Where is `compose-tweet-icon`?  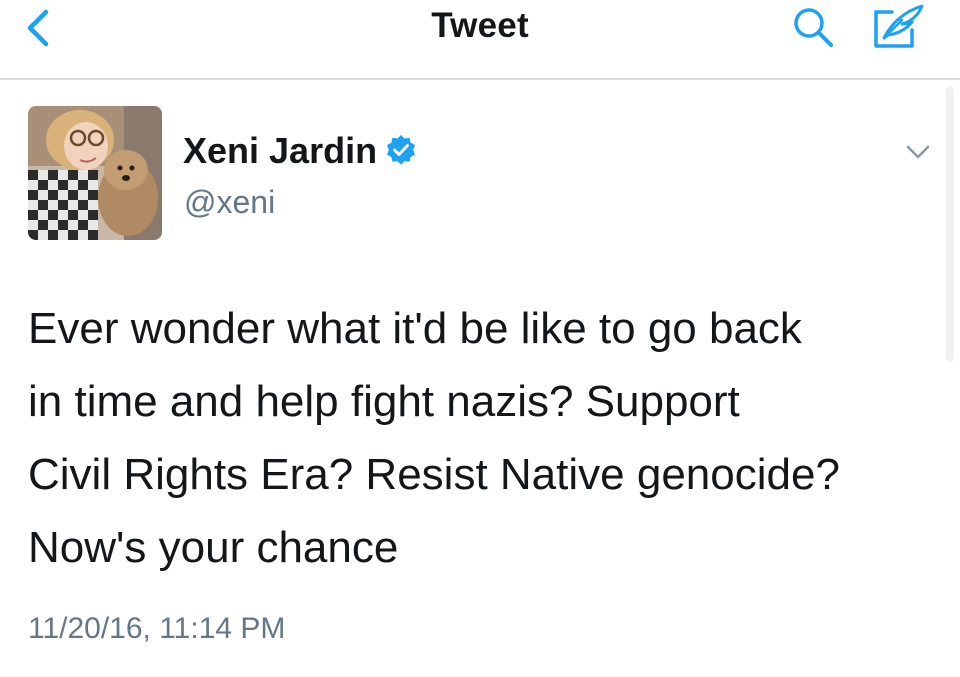
compose-tweet-icon is located at coordinates (898, 27).